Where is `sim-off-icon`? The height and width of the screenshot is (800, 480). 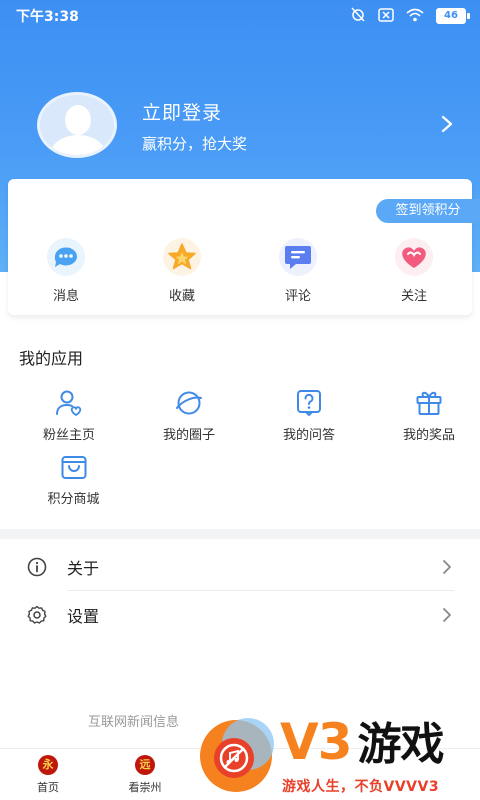
sim-off-icon is located at coordinates (386, 16).